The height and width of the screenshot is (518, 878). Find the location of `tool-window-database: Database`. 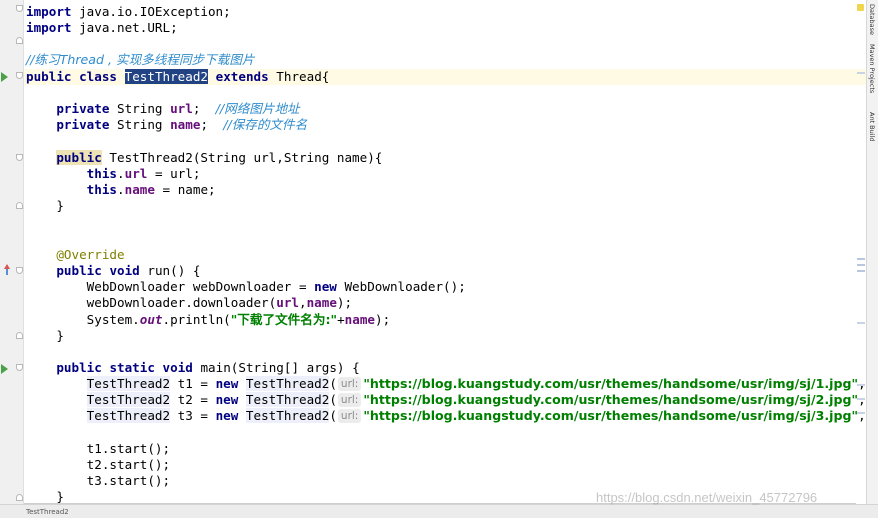

tool-window-database: Database is located at coordinates (872, 20).